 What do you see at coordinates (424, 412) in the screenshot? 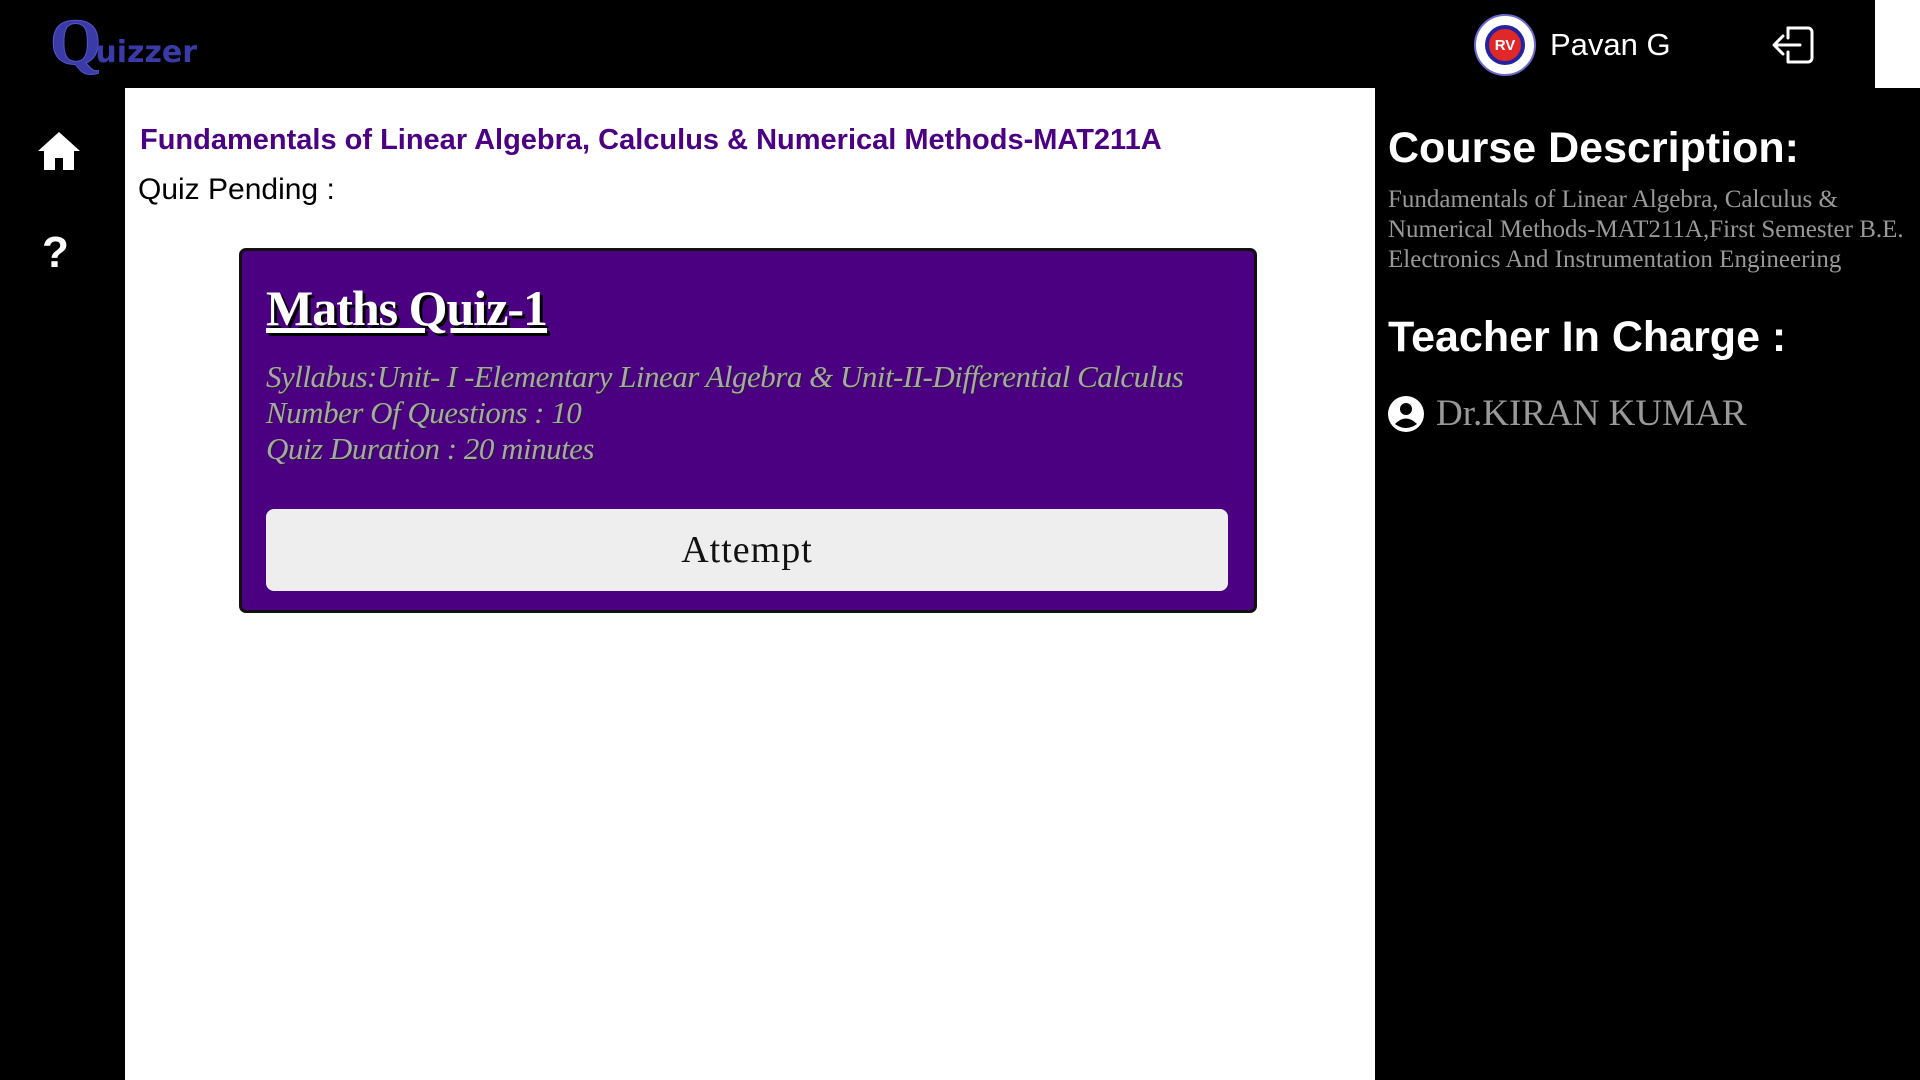
I see `quiz-question-count: Number Of Questions : 10` at bounding box center [424, 412].